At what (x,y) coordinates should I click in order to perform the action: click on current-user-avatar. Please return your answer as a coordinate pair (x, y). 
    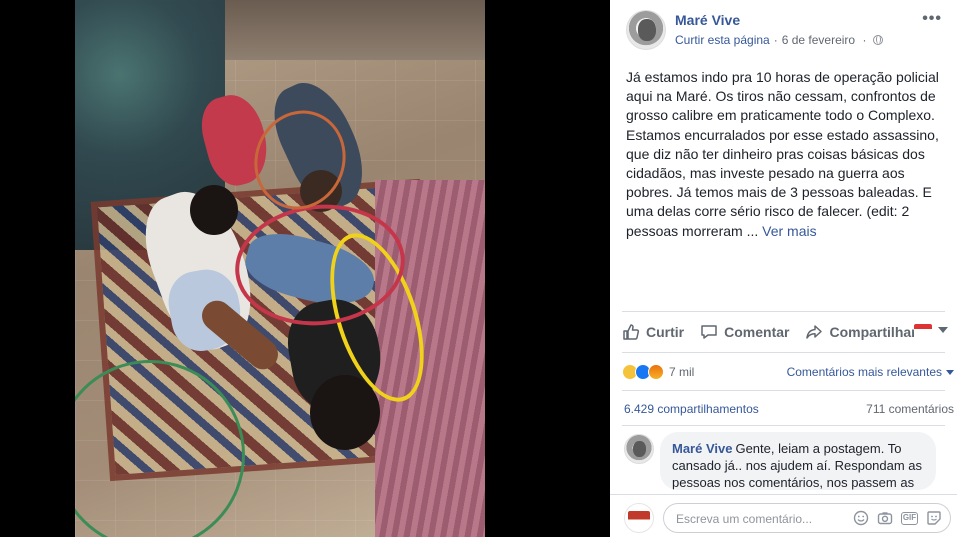
    Looking at the image, I should click on (639, 518).